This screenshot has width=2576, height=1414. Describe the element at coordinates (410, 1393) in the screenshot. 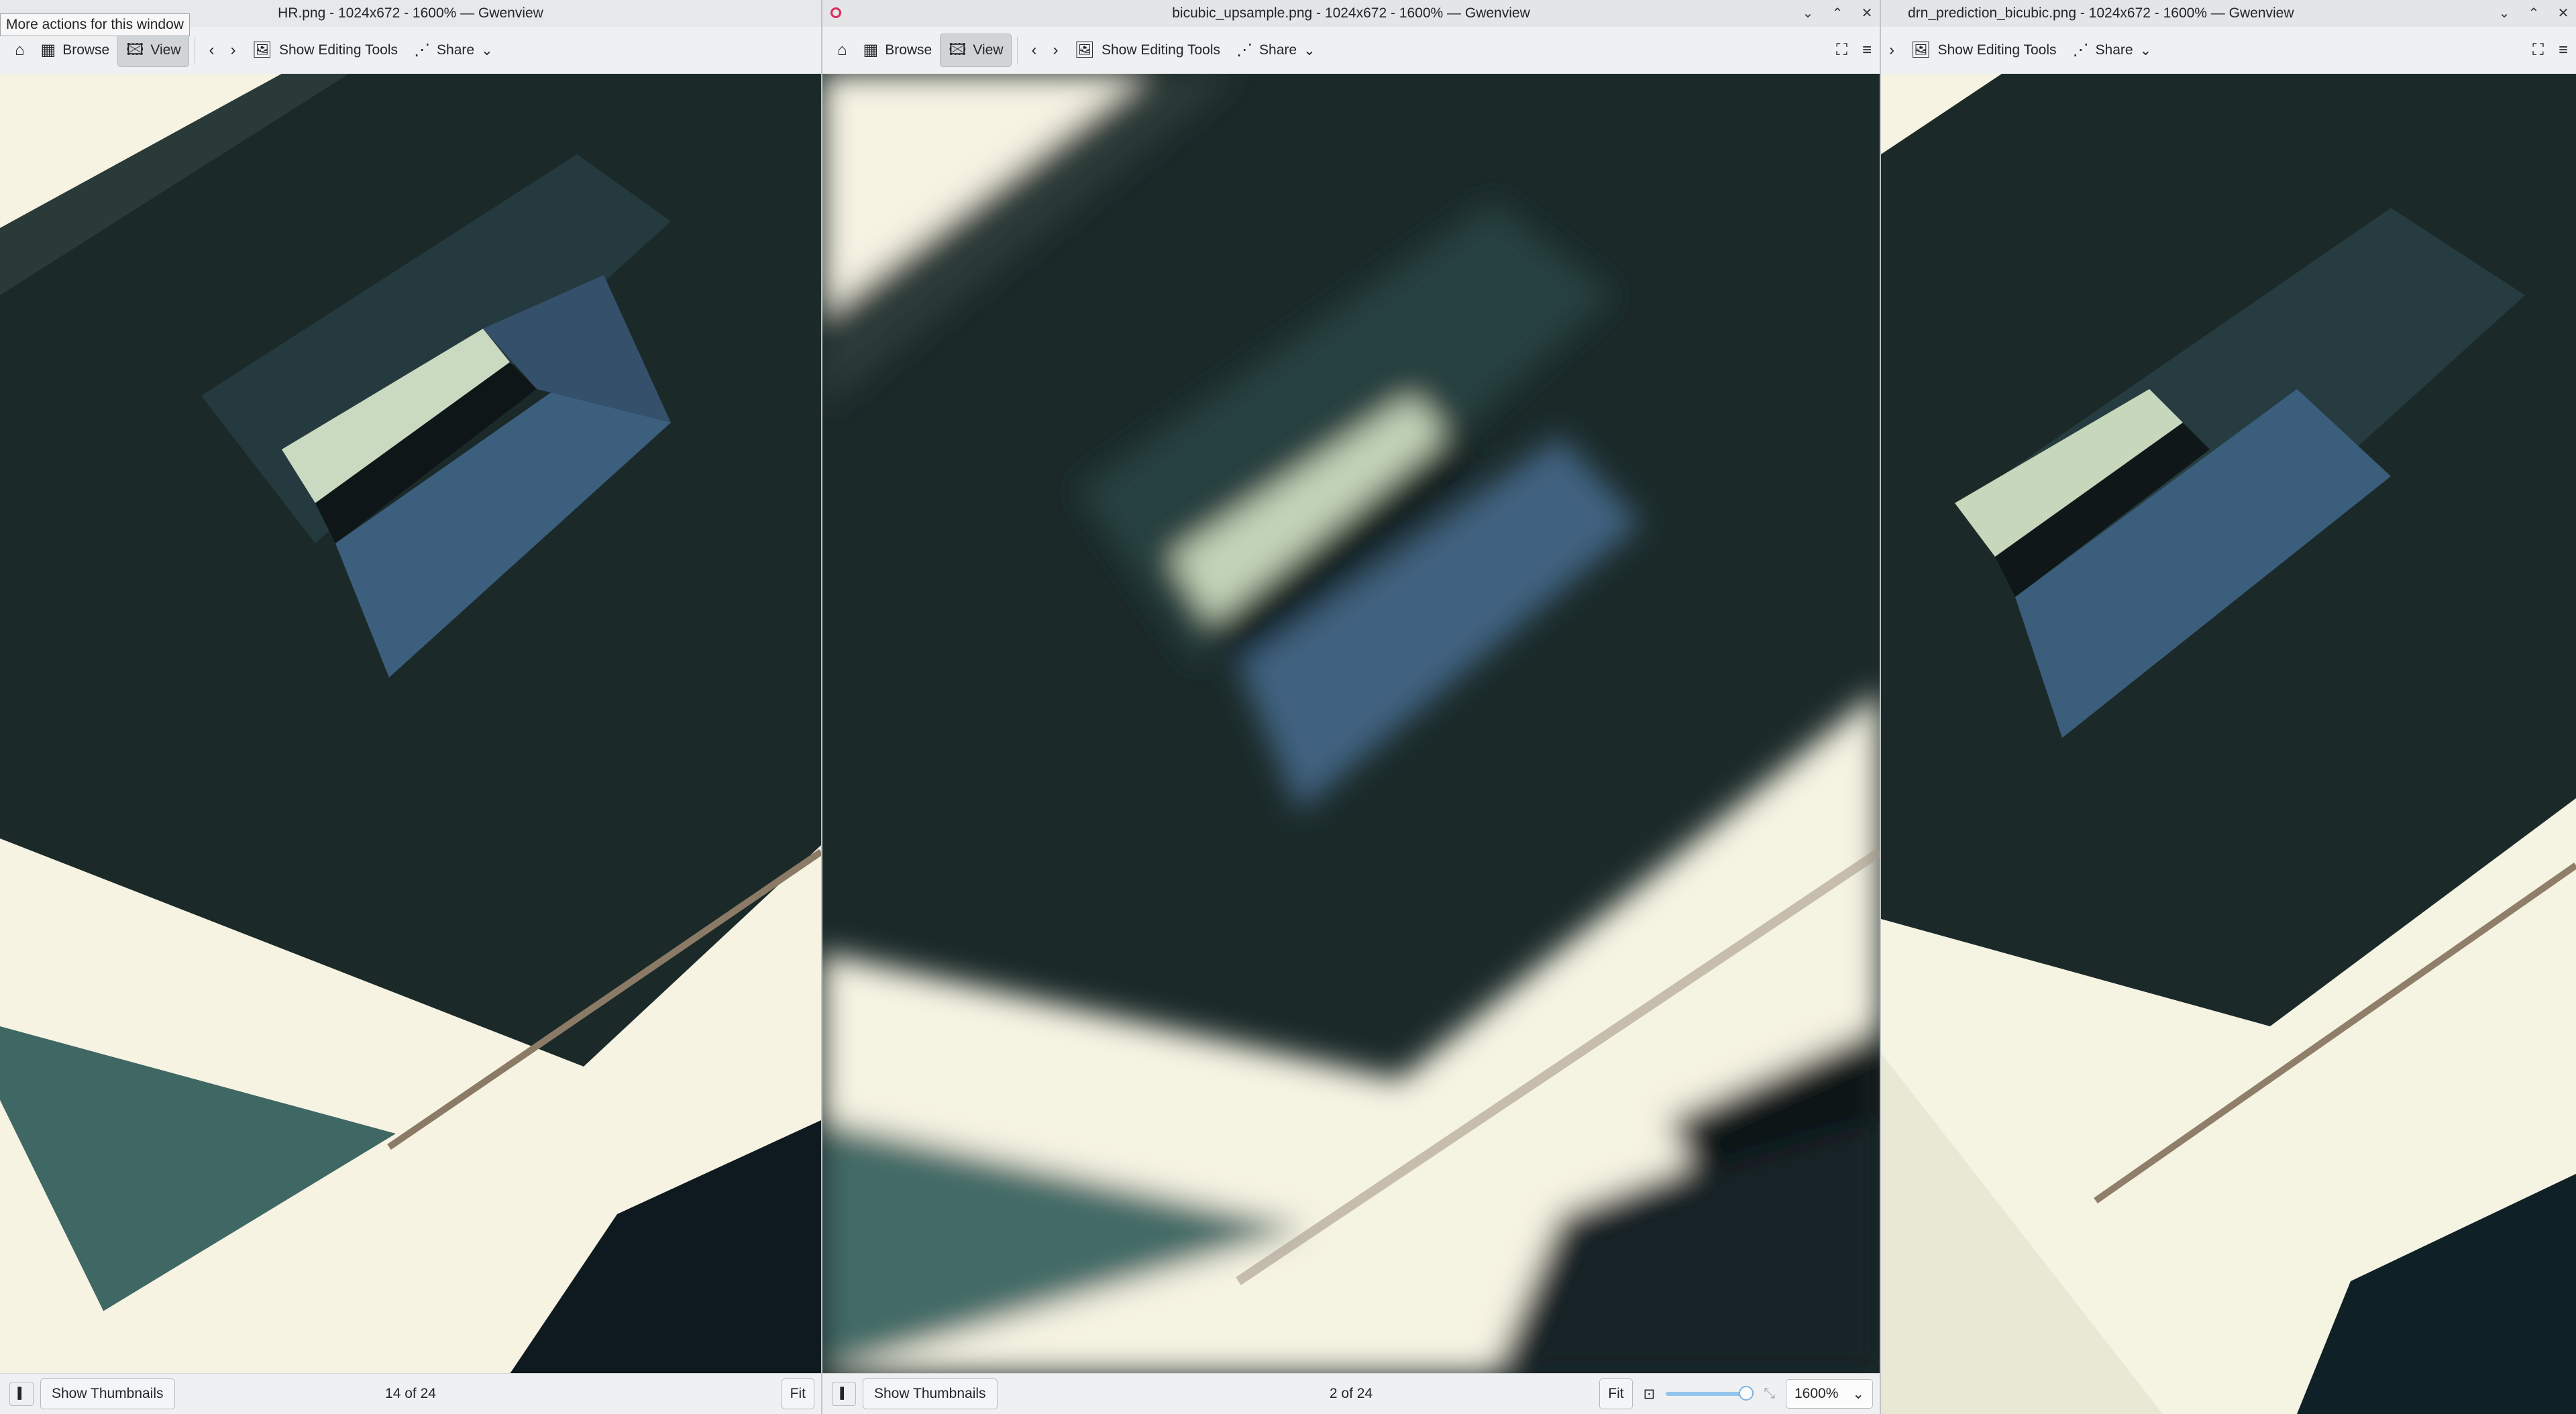

I see `status-bar: ▌ Show Thumbnails 14 of 24 Fit` at that location.